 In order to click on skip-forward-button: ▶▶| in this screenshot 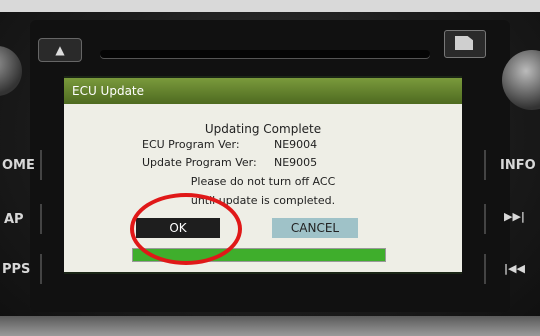, I will do `click(514, 216)`.